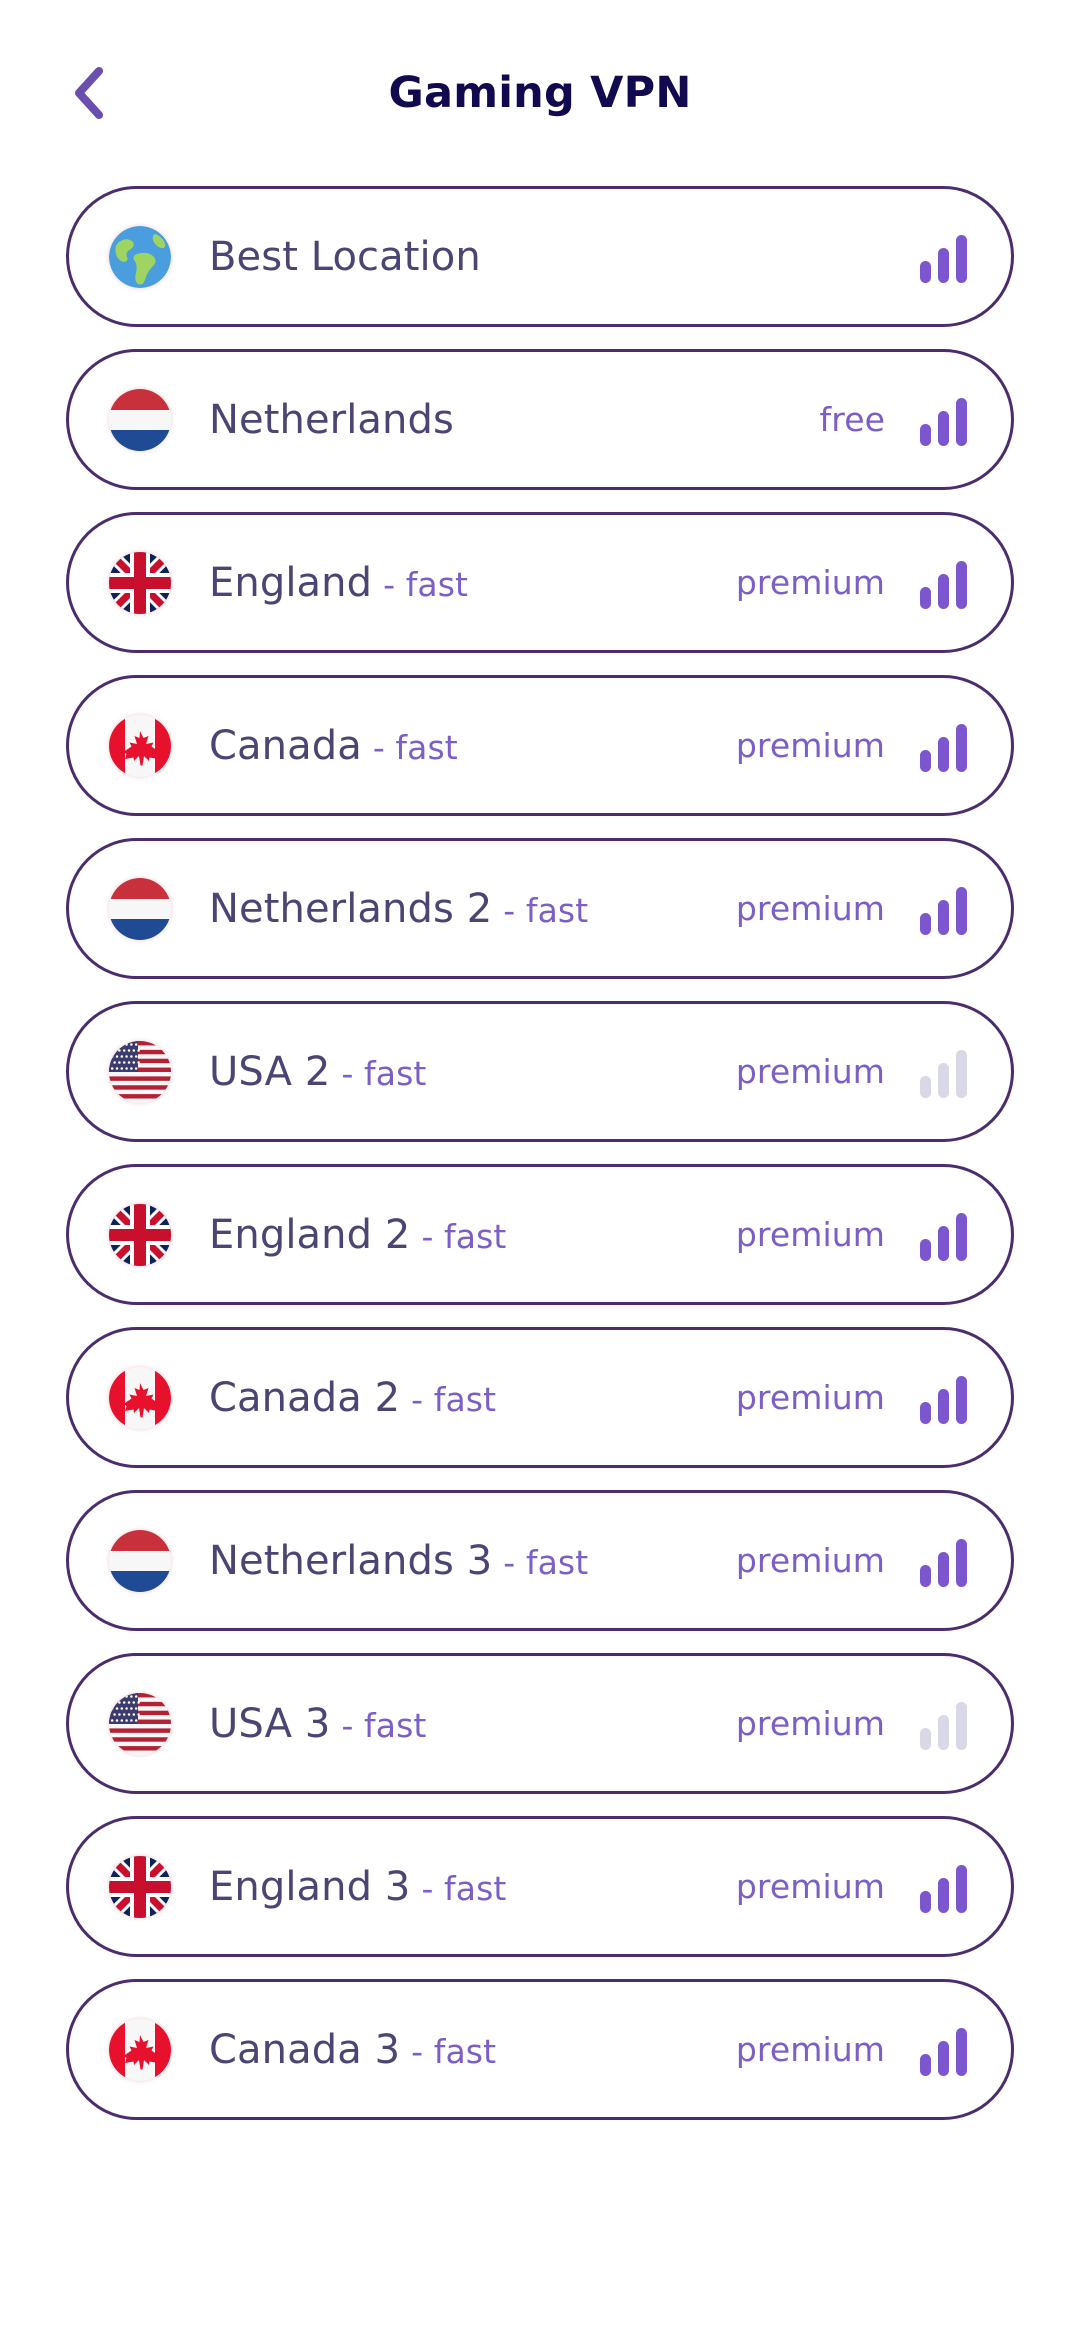 This screenshot has width=1080, height=2340. Describe the element at coordinates (310, 1234) in the screenshot. I see `server-name: England 2` at that location.